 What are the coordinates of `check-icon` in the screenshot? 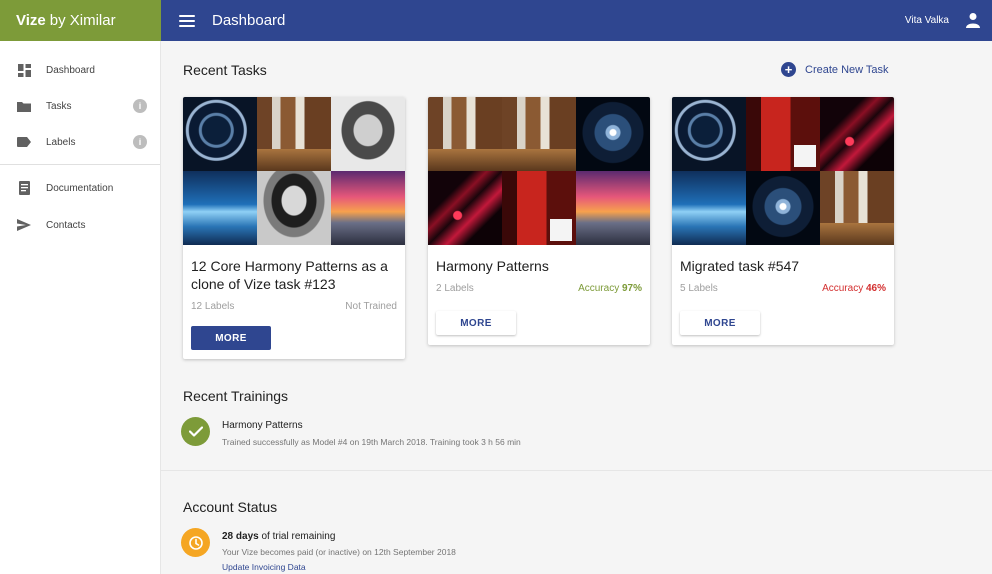 It's located at (195, 431).